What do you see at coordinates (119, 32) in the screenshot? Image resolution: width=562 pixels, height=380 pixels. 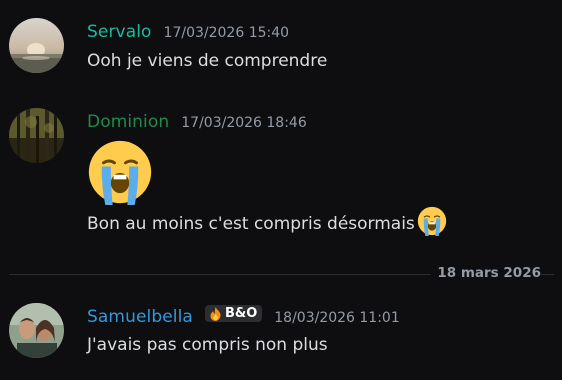 I see `author-name: Servalo` at bounding box center [119, 32].